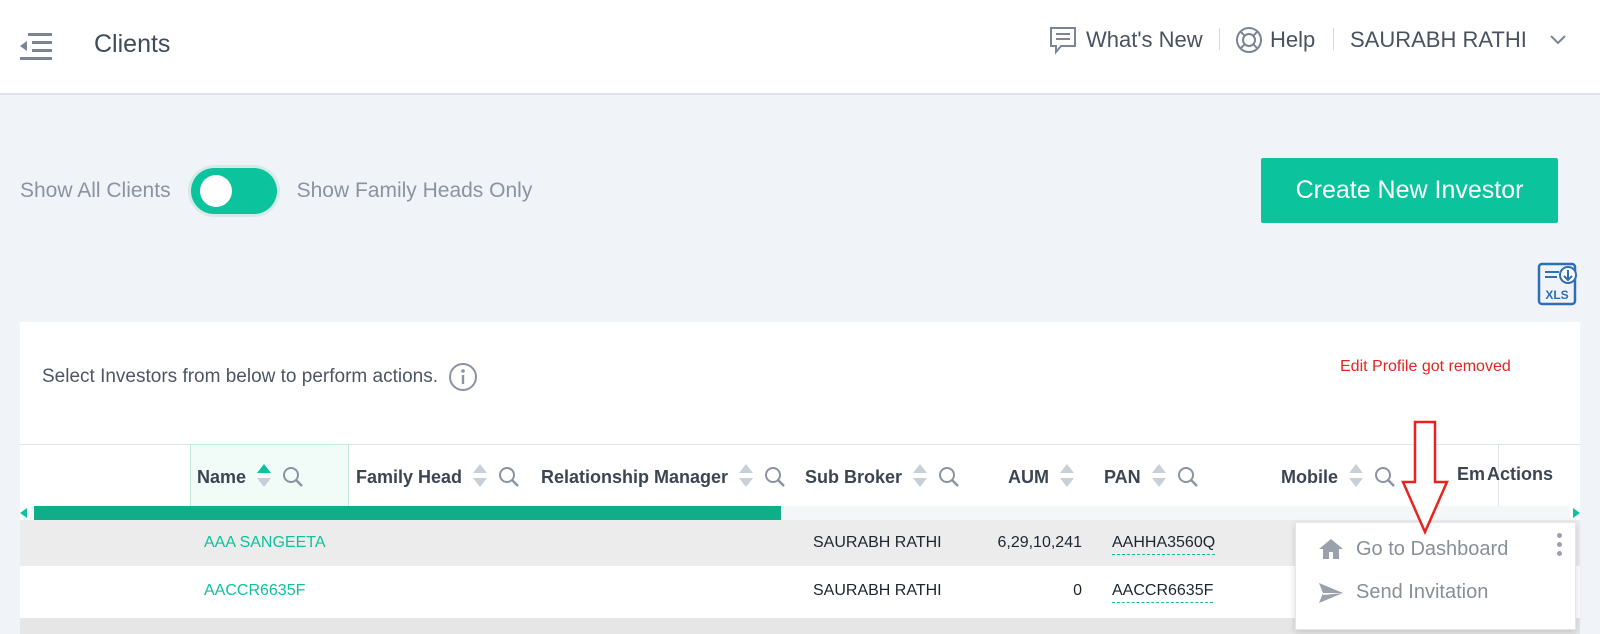 The height and width of the screenshot is (634, 1600). I want to click on go-to-dashboard-label: Go to Dashboard, so click(1432, 548).